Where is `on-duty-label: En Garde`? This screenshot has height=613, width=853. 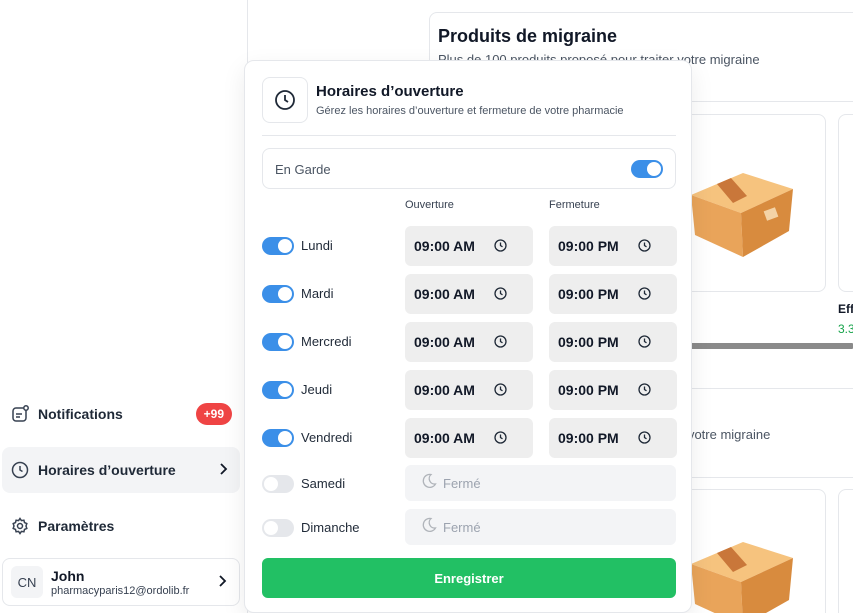
on-duty-label: En Garde is located at coordinates (303, 169).